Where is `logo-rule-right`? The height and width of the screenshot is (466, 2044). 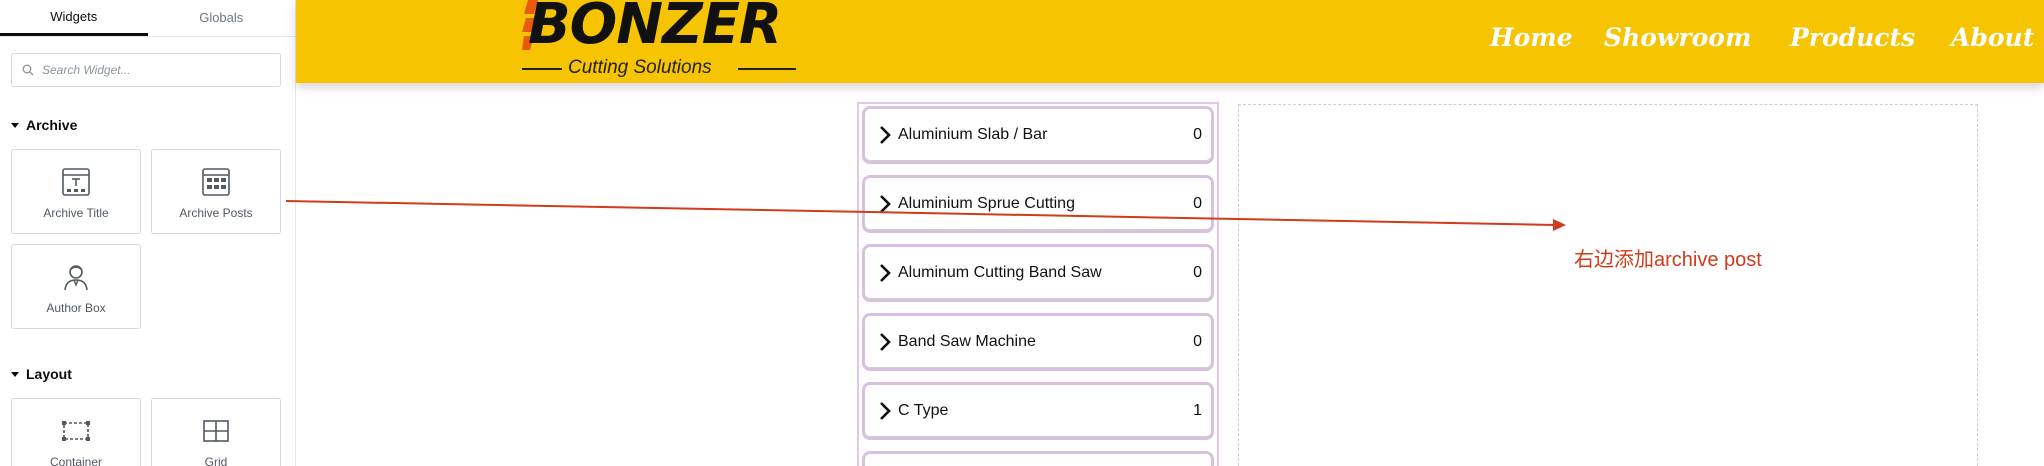
logo-rule-right is located at coordinates (767, 69).